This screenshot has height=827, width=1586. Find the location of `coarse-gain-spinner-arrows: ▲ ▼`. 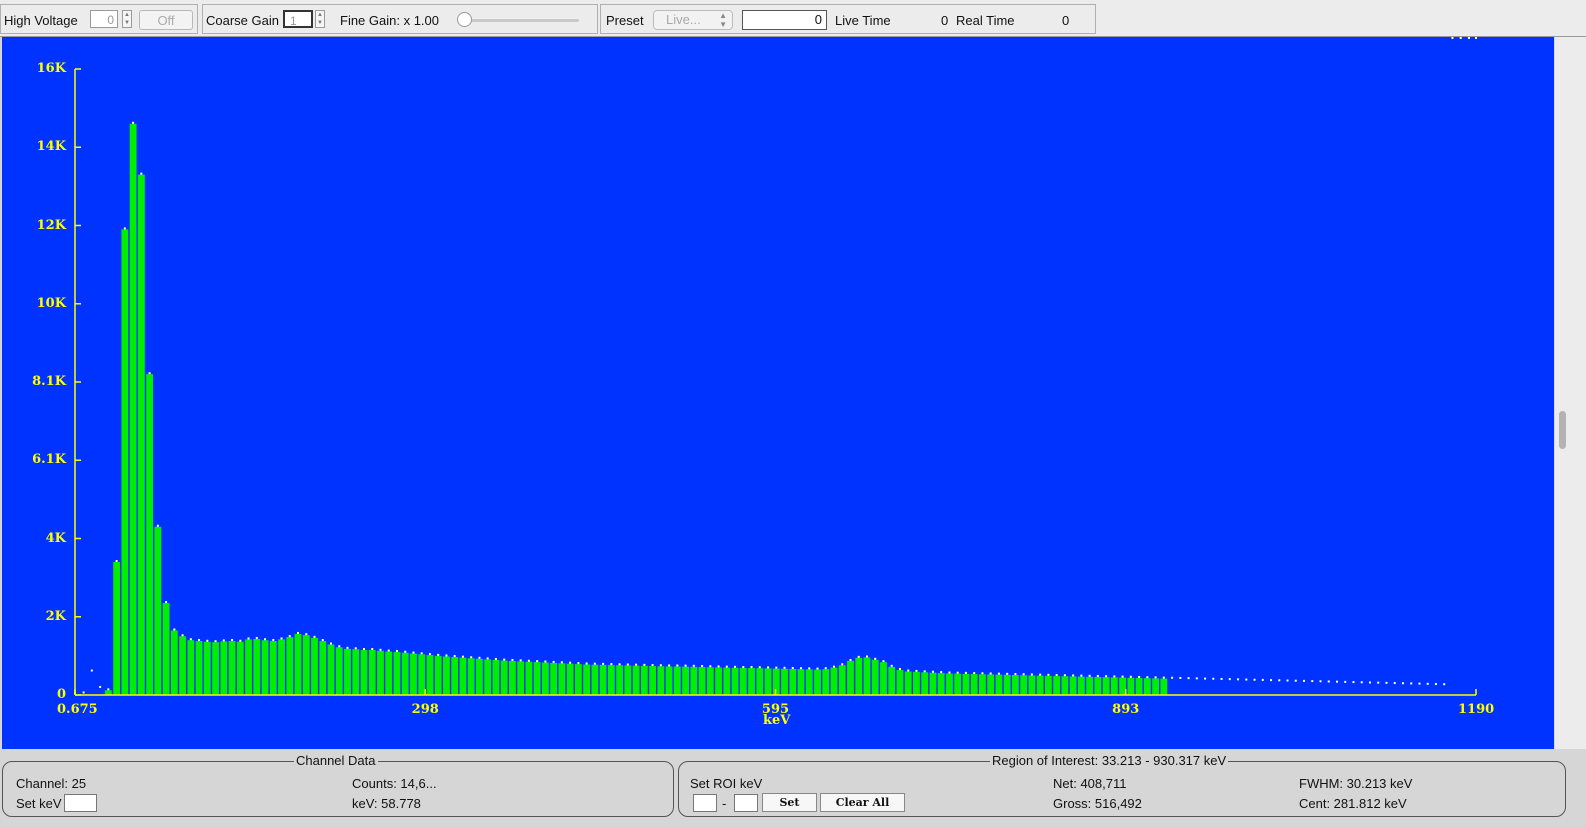

coarse-gain-spinner-arrows: ▲ ▼ is located at coordinates (320, 19).